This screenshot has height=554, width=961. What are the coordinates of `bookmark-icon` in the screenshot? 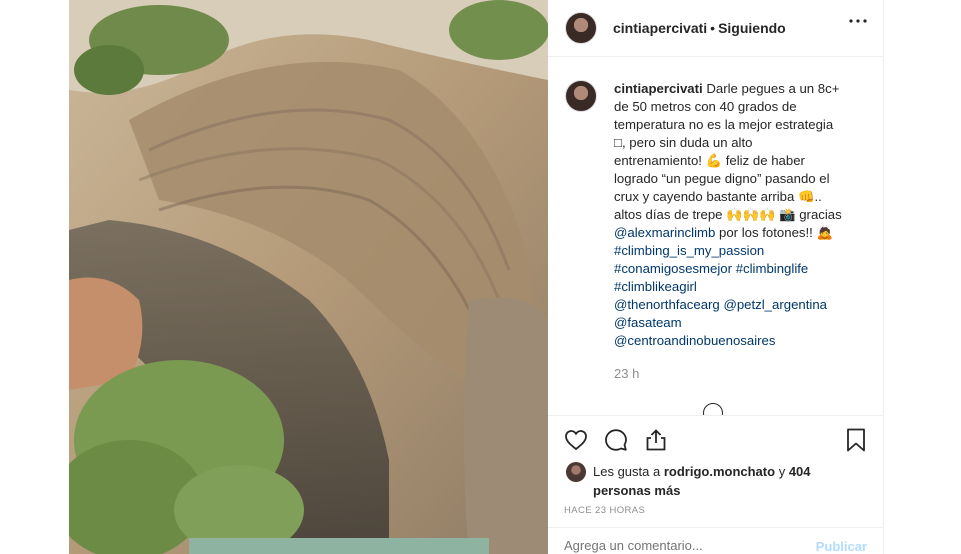 It's located at (856, 440).